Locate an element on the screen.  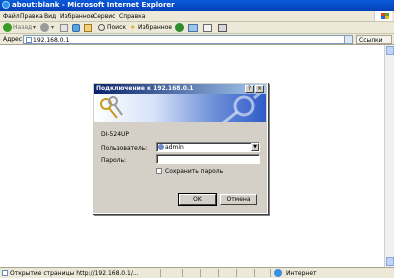
refresh-icon is located at coordinates (76, 28).